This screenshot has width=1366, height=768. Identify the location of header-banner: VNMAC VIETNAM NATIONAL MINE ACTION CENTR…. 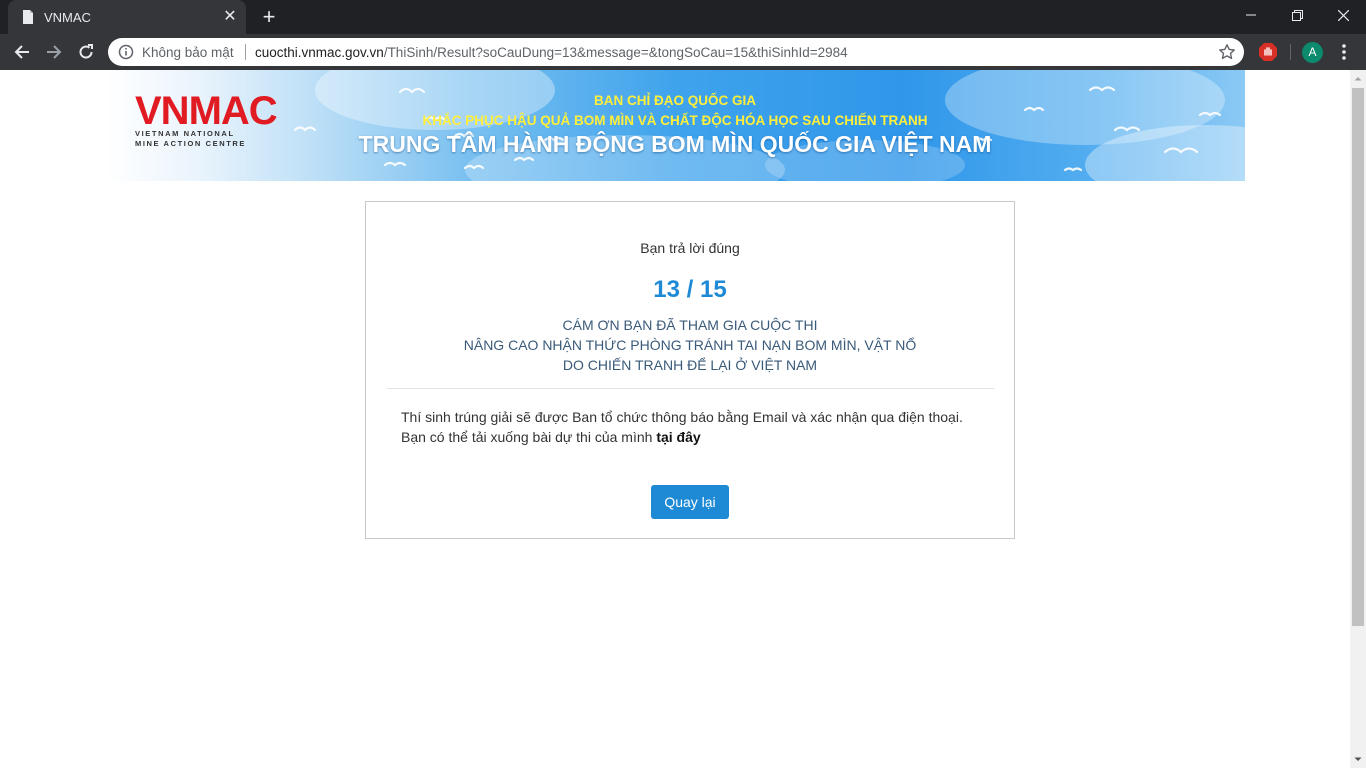
(675, 125).